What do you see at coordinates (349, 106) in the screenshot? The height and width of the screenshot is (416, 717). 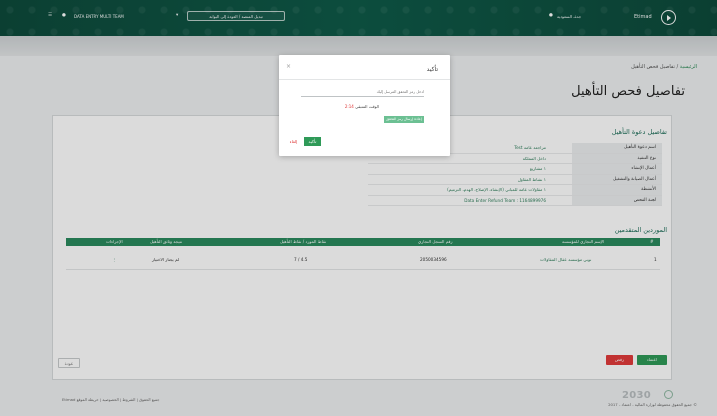 I see `countdown-value: 2:14` at bounding box center [349, 106].